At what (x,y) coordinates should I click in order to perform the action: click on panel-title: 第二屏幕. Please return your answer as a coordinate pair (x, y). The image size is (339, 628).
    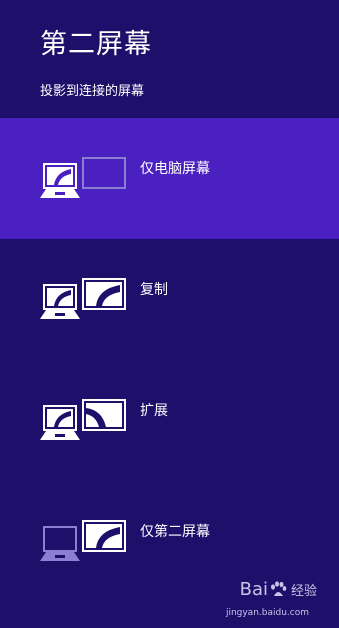
    Looking at the image, I should click on (96, 44).